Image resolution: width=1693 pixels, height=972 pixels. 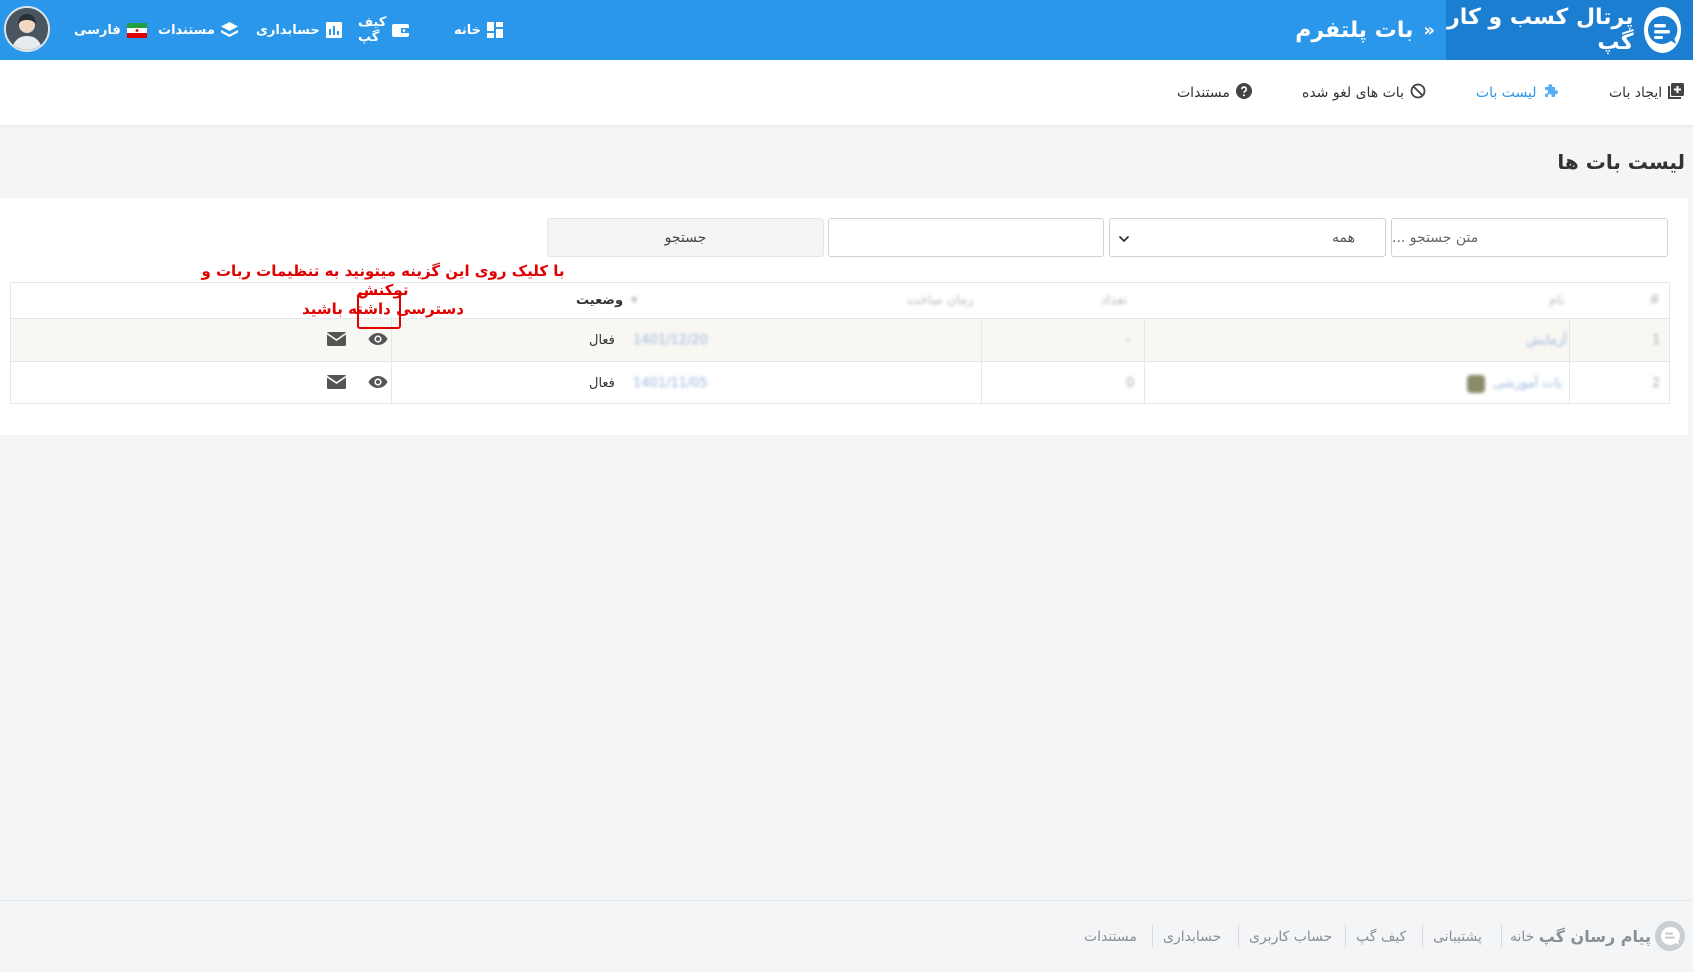 I want to click on filter-input, so click(x=966, y=237).